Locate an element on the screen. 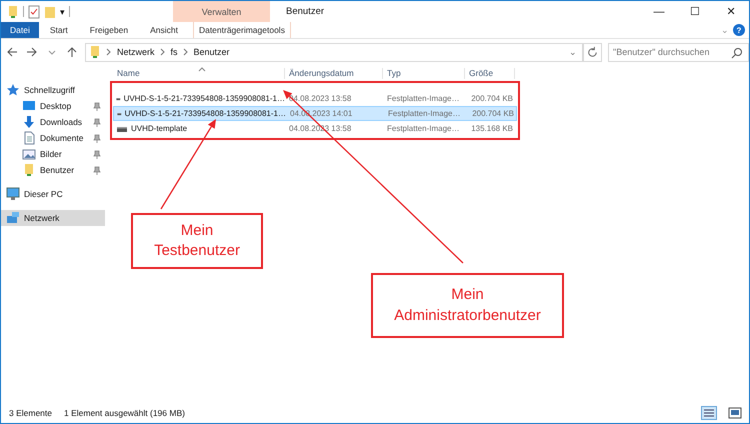  ribbon-tab: Datenträgerimagetools is located at coordinates (241, 30).